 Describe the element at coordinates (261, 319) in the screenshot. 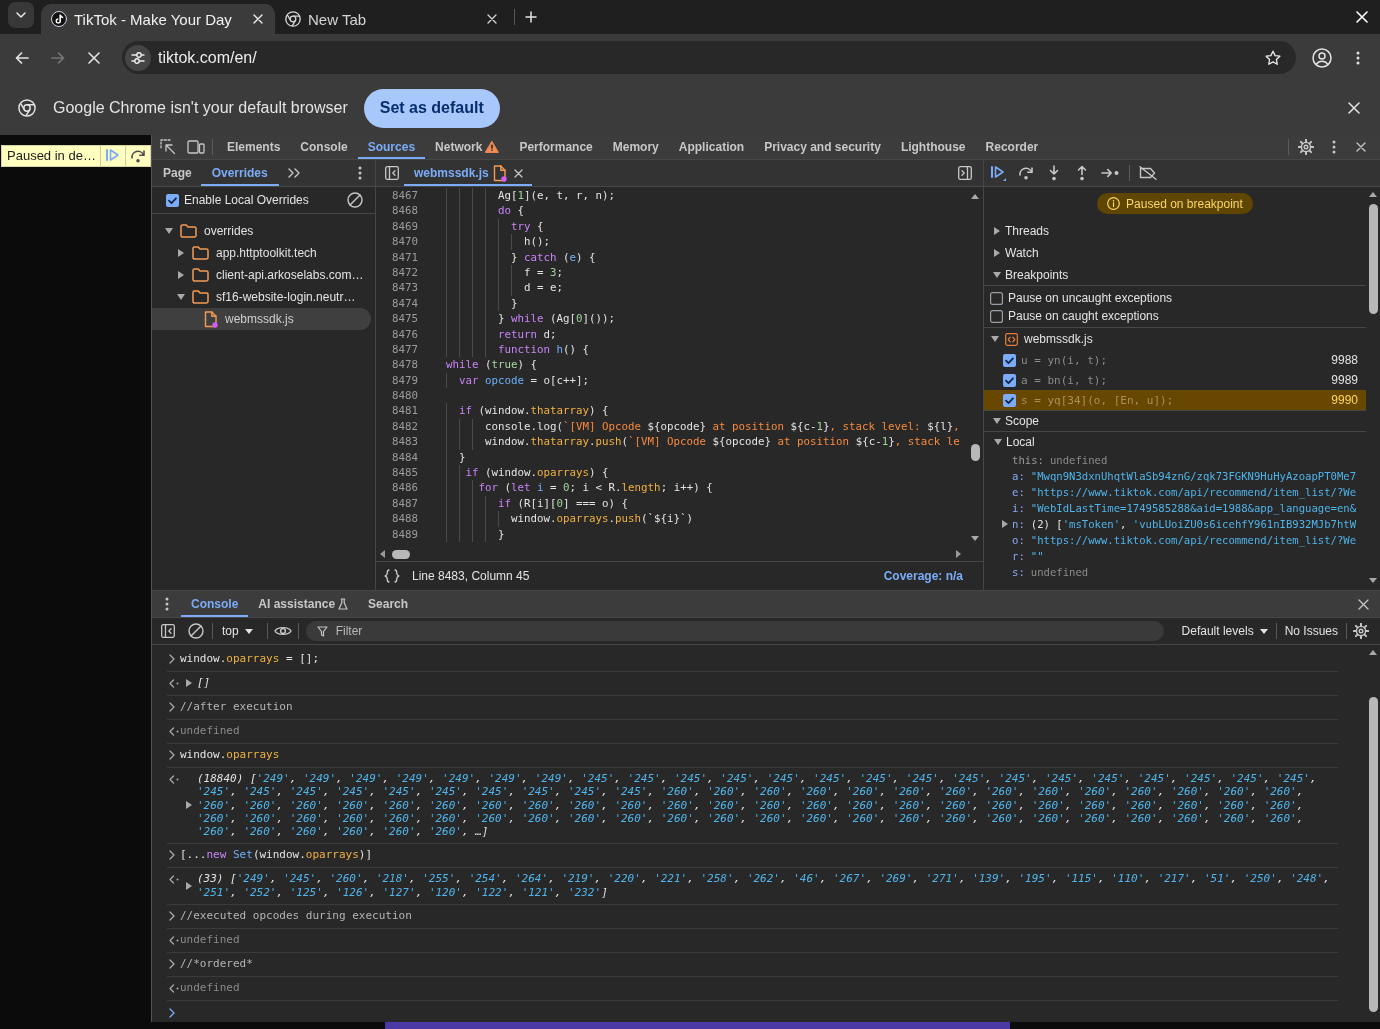

I see `tree-item: webmssdk.js` at that location.